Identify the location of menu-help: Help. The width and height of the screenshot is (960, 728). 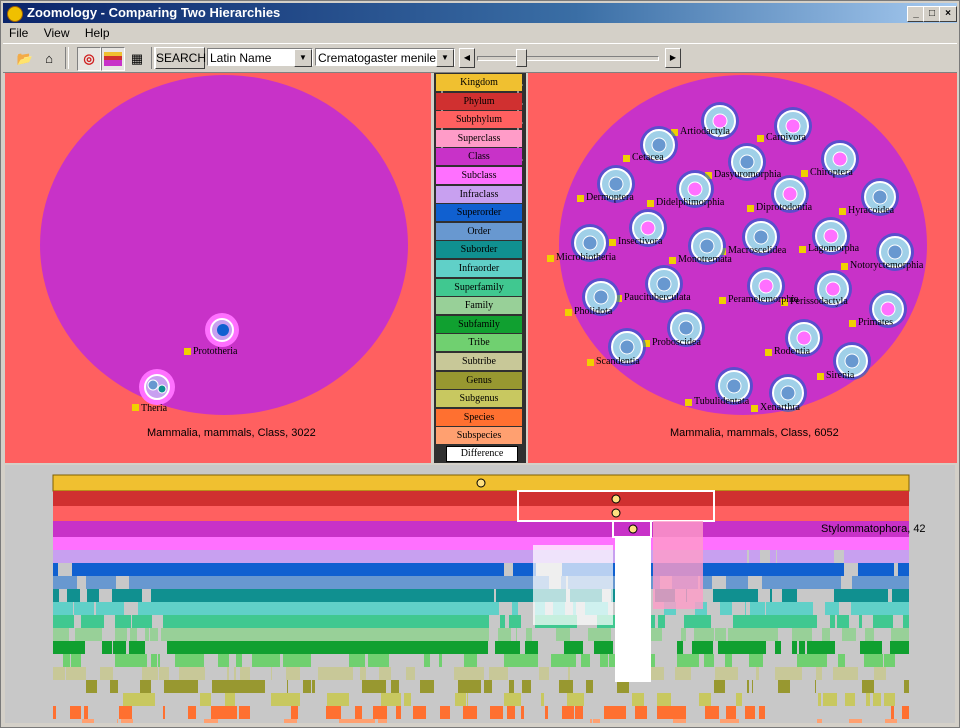
(97, 33).